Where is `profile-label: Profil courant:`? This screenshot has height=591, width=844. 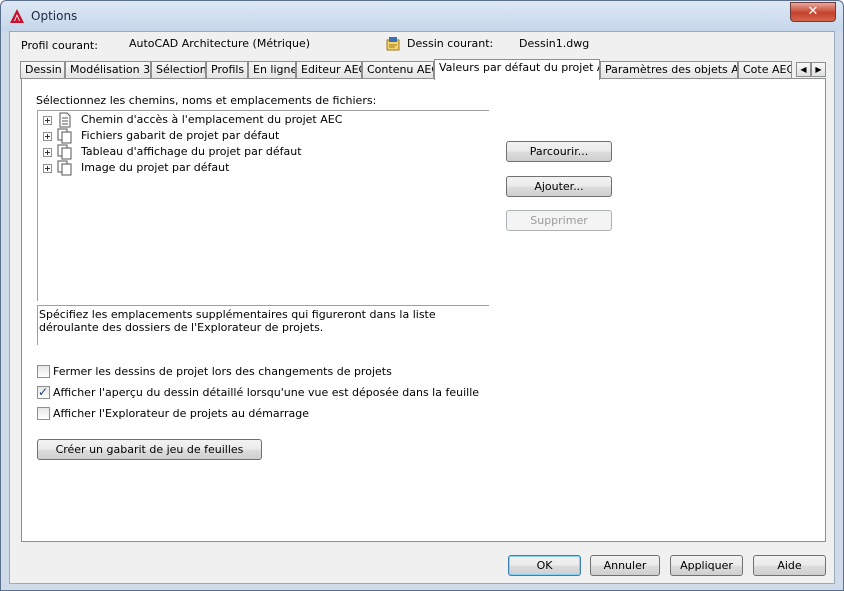
profile-label: Profil courant: is located at coordinates (59, 45).